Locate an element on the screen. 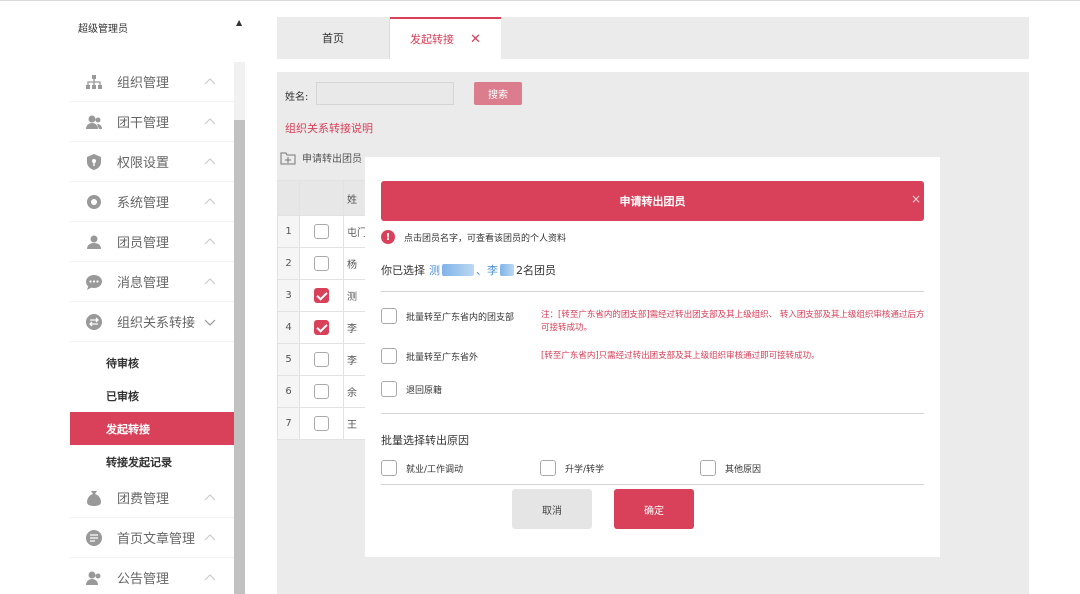 This screenshot has width=1080, height=594. tab-initiate-transfer: 发起转接 ✕ is located at coordinates (445, 38).